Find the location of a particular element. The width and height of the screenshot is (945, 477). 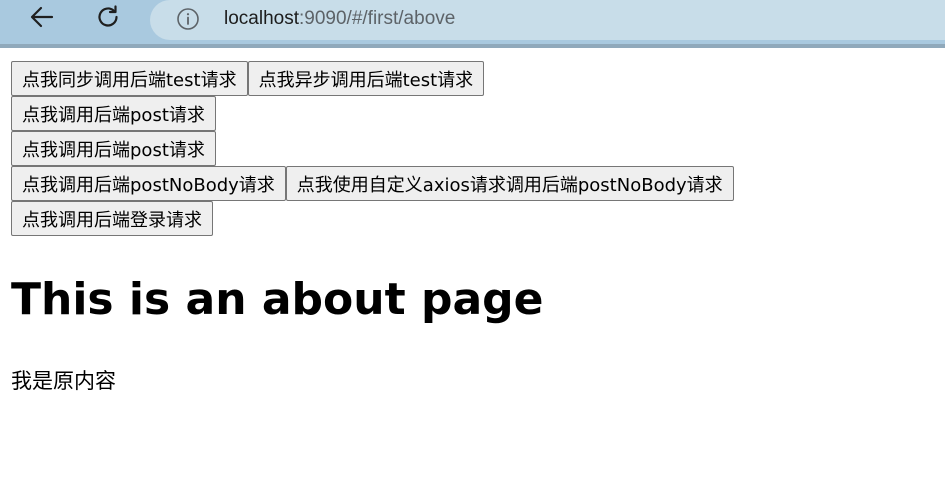

url-text: localhost:9090/#/first/above is located at coordinates (339, 19).